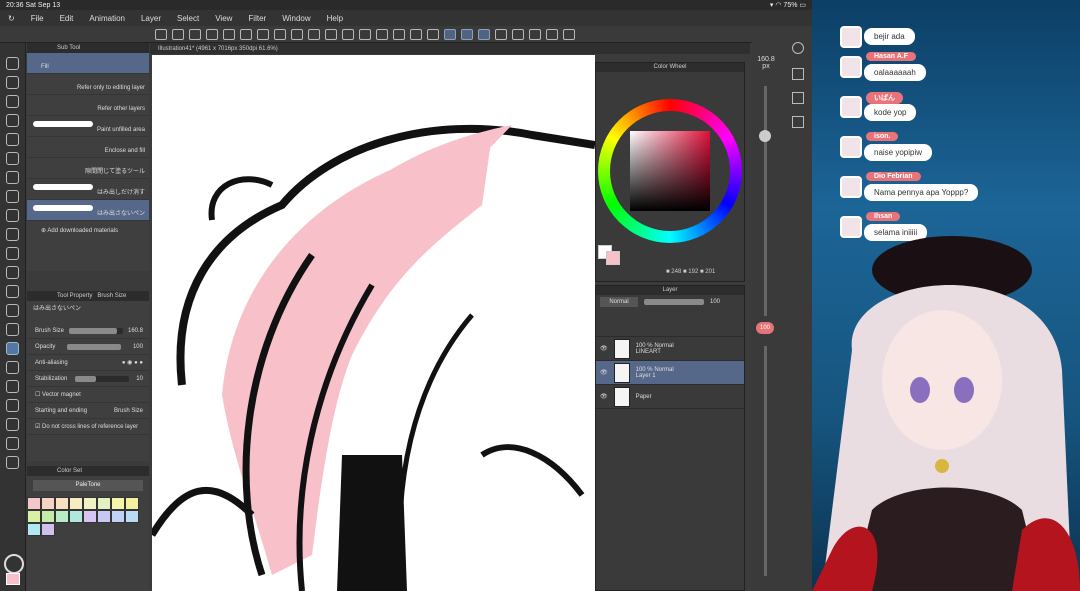  Describe the element at coordinates (88, 471) in the screenshot. I see `color-set-tab: Color Set` at that location.